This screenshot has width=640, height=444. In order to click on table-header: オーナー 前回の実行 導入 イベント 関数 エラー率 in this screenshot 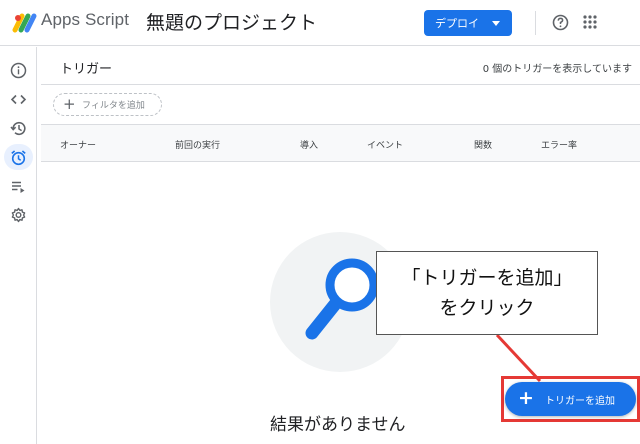, I will do `click(340, 143)`.